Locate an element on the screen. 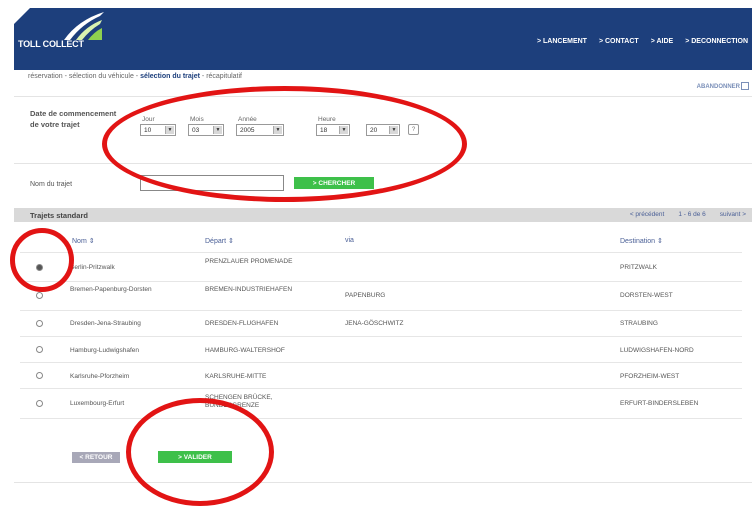 The height and width of the screenshot is (506, 752). trip-depart: PRENZLAUER PROMENADE is located at coordinates (249, 261).